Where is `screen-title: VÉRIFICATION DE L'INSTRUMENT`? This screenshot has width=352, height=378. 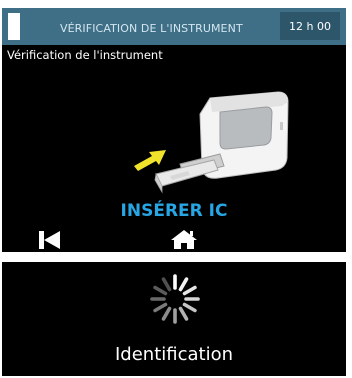 screen-title: VÉRIFICATION DE L'INSTRUMENT is located at coordinates (151, 28).